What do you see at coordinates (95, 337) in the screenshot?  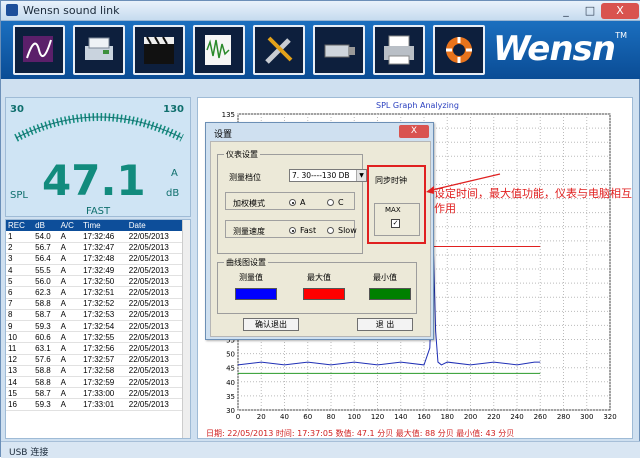 I see `table-row: 10 60.6 A 17:32:55 22/05/2013` at bounding box center [95, 337].